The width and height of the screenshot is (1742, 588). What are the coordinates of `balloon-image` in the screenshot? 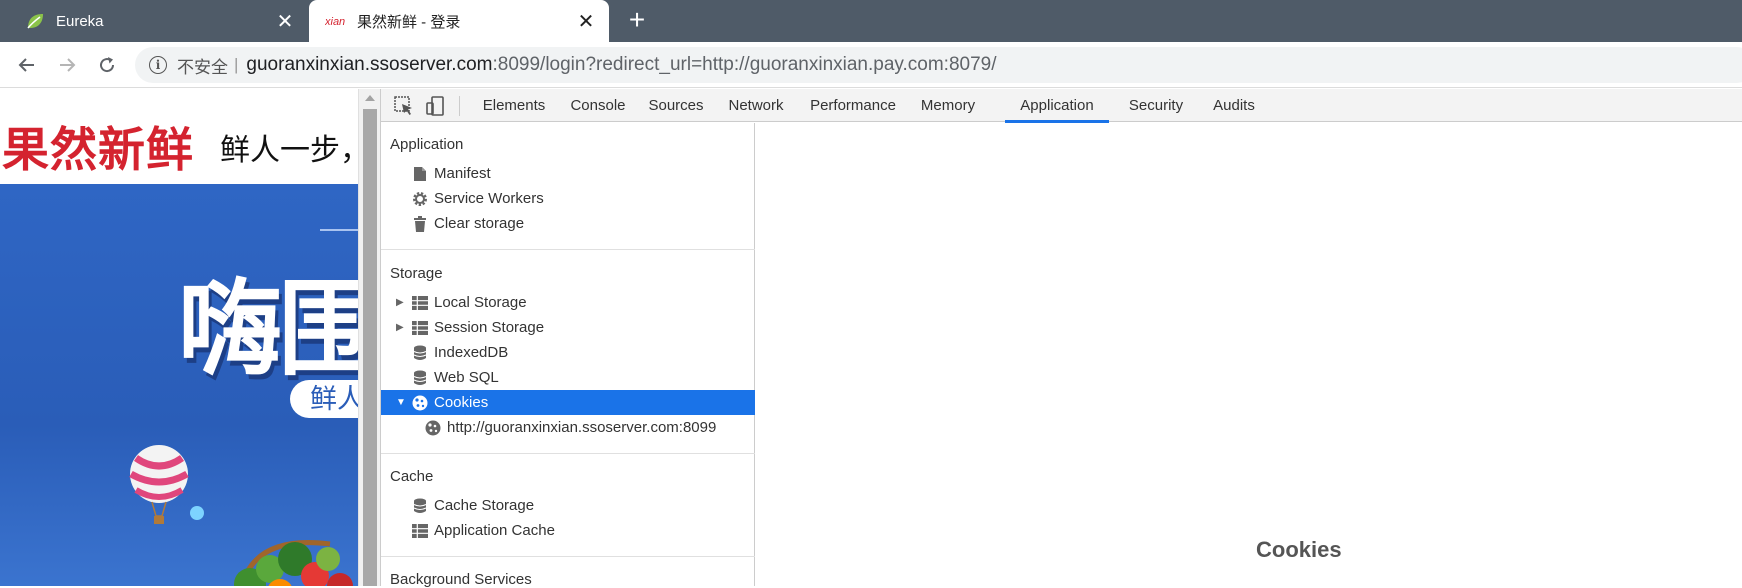 It's located at (159, 488).